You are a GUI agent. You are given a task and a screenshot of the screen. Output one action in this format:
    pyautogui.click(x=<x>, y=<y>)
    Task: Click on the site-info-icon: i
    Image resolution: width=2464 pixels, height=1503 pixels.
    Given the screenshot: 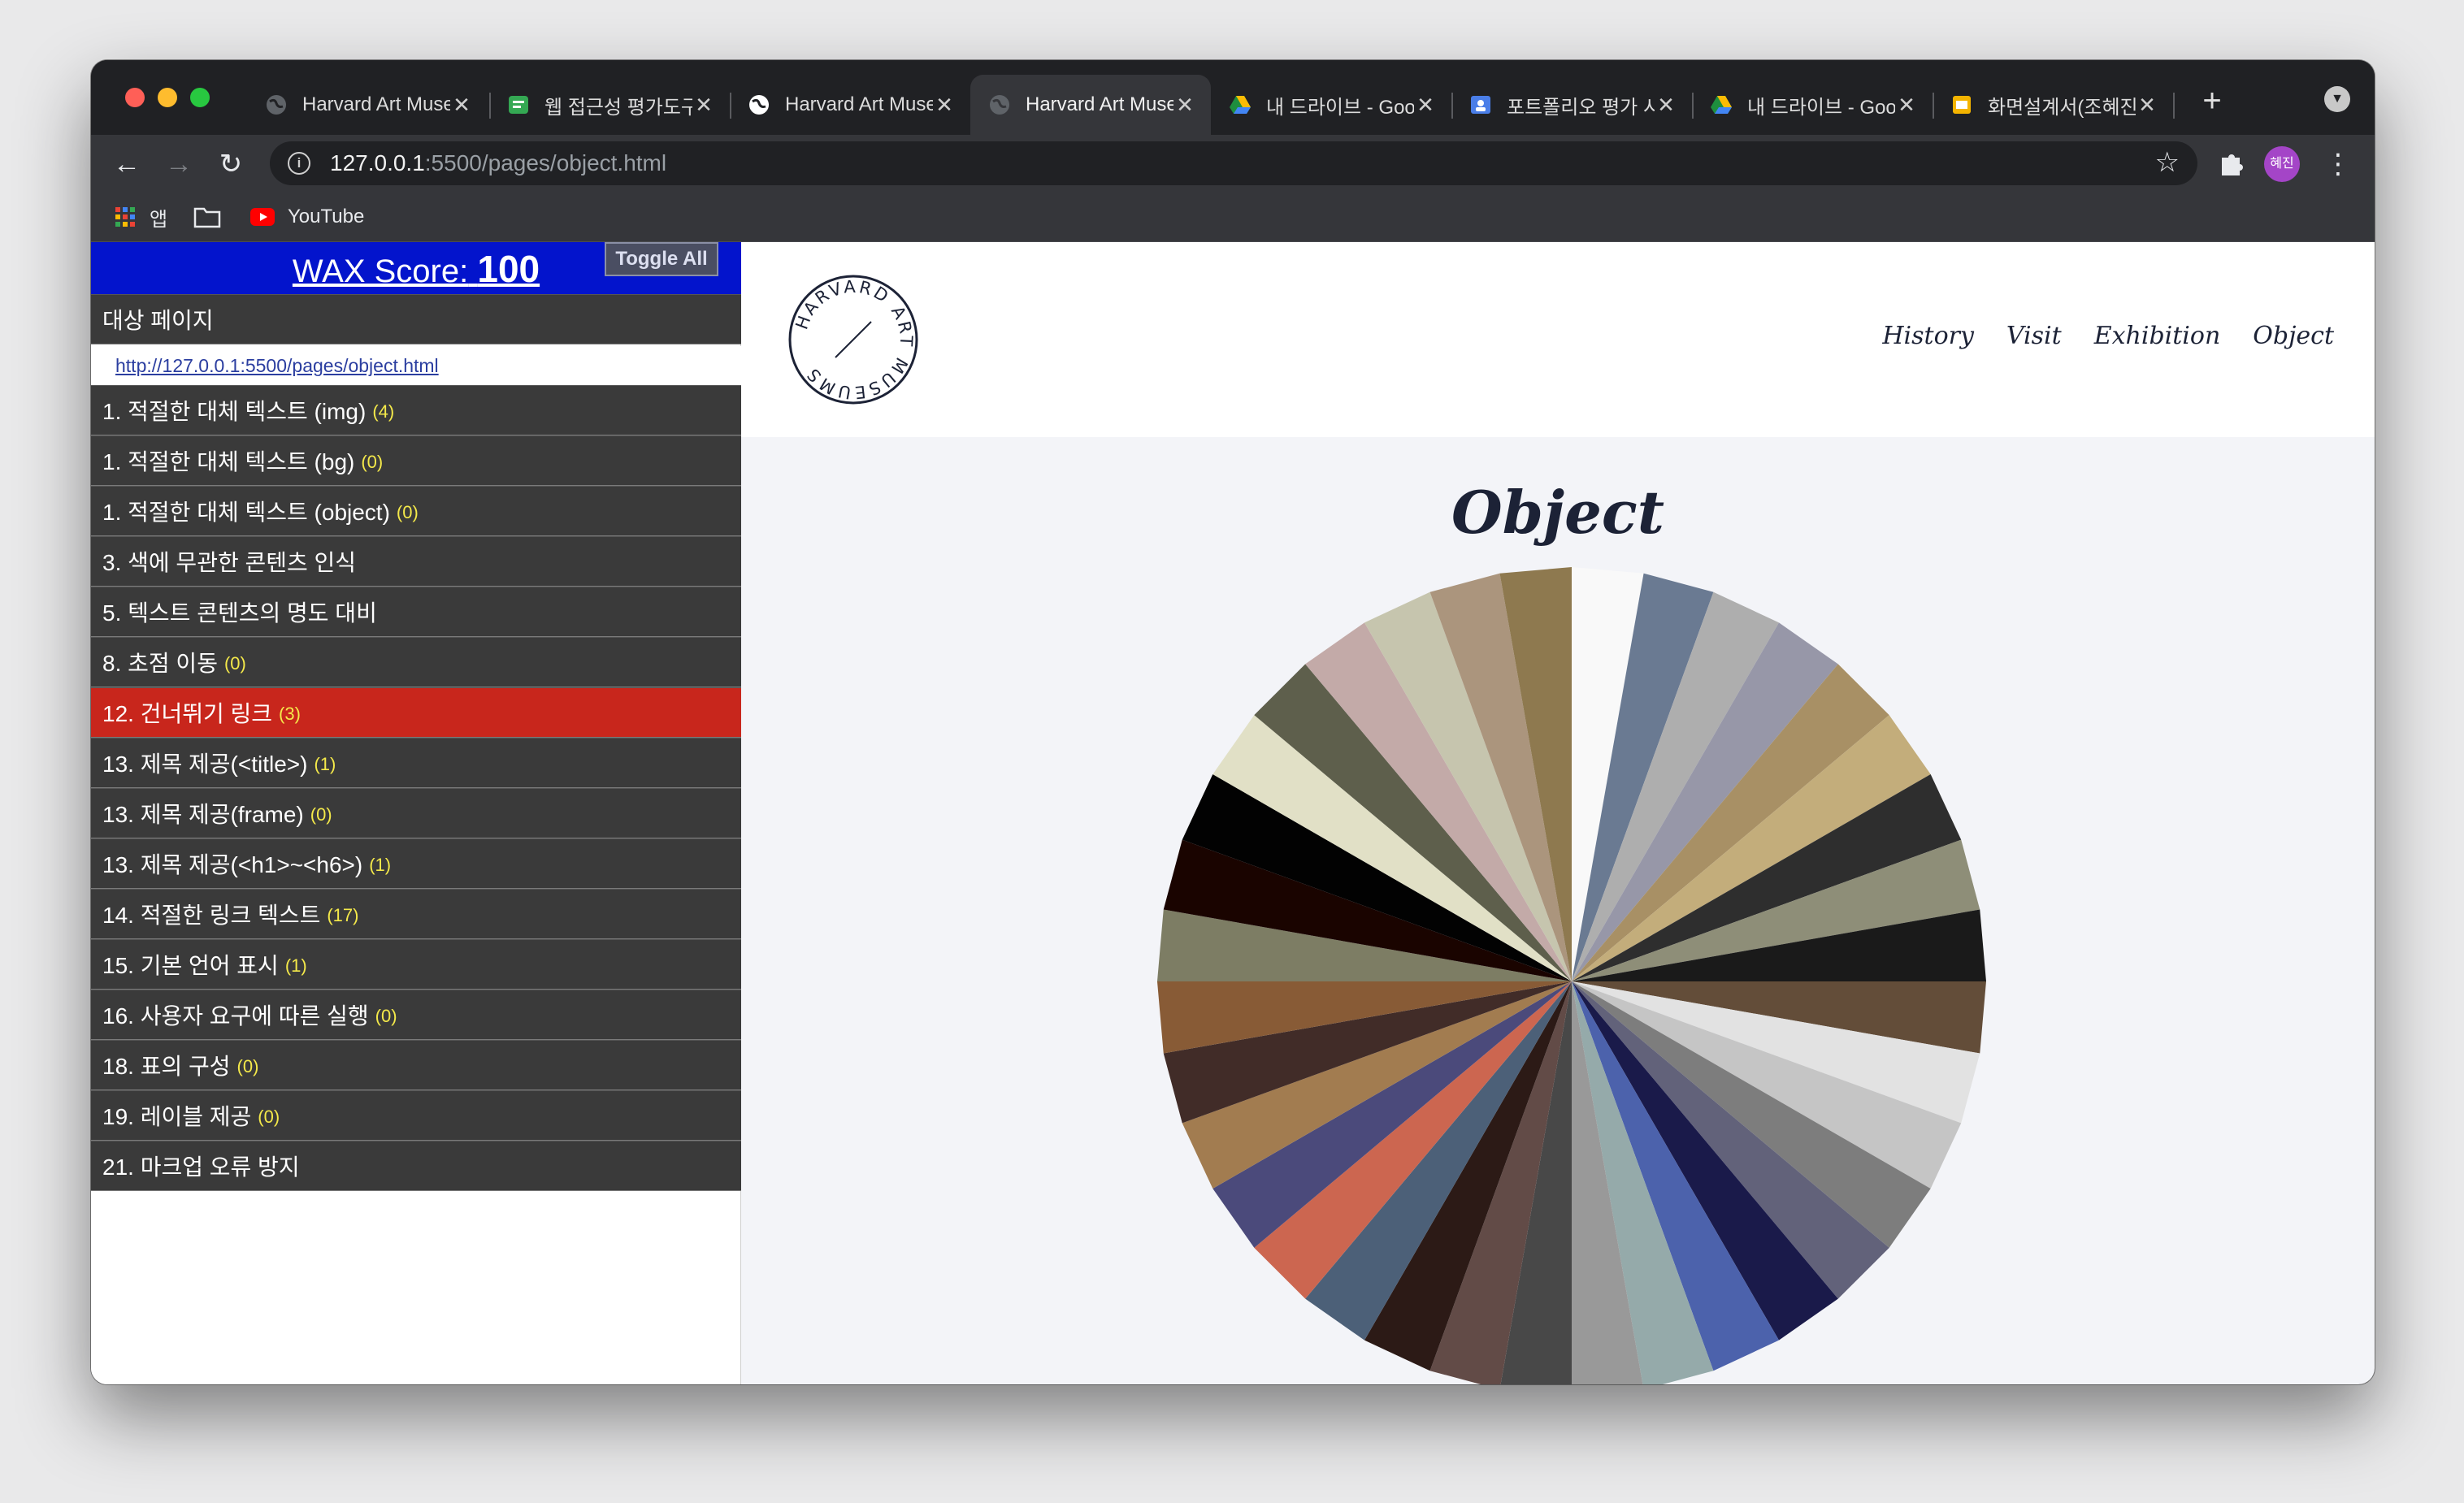 What is the action you would take?
    pyautogui.click(x=299, y=164)
    